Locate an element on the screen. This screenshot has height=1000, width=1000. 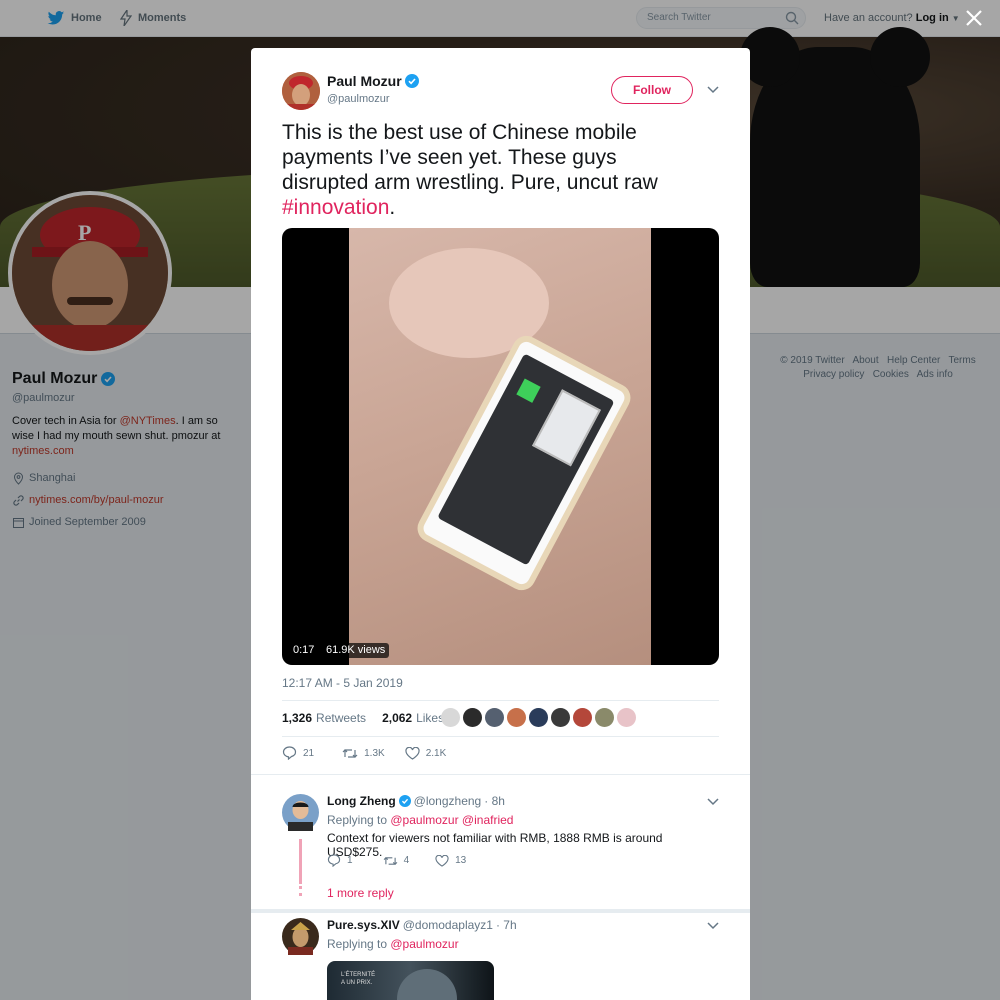
tweet-author-avatar is located at coordinates (301, 91).